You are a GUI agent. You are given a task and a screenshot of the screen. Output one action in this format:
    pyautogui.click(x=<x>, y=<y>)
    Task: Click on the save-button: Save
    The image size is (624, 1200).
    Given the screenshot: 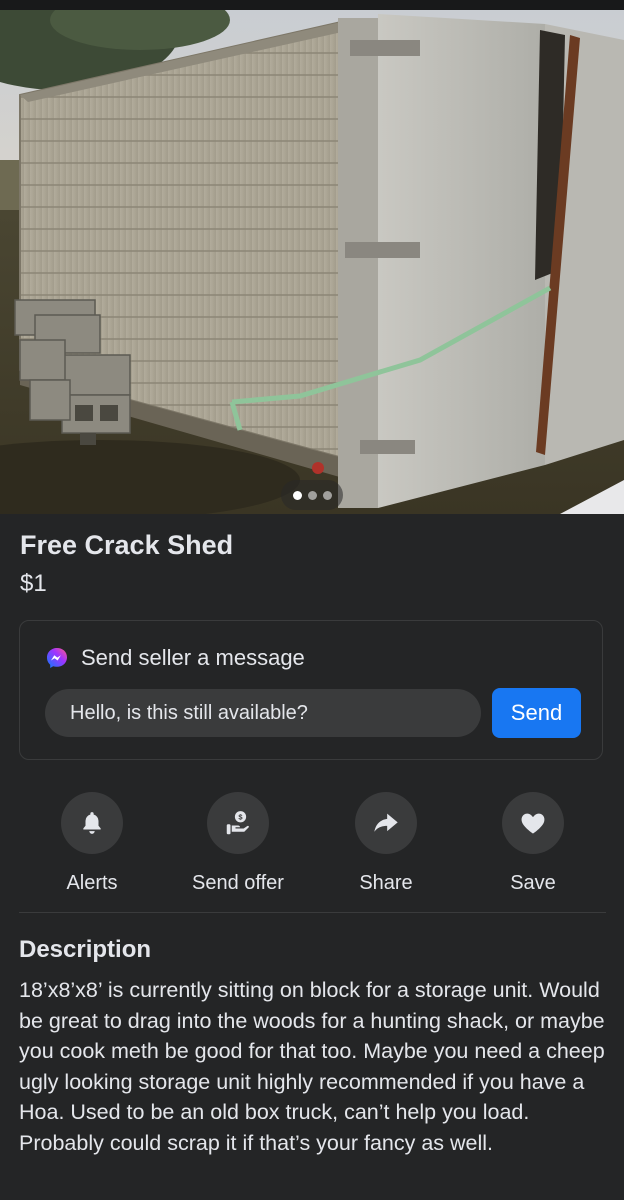 What is the action you would take?
    pyautogui.click(x=533, y=843)
    